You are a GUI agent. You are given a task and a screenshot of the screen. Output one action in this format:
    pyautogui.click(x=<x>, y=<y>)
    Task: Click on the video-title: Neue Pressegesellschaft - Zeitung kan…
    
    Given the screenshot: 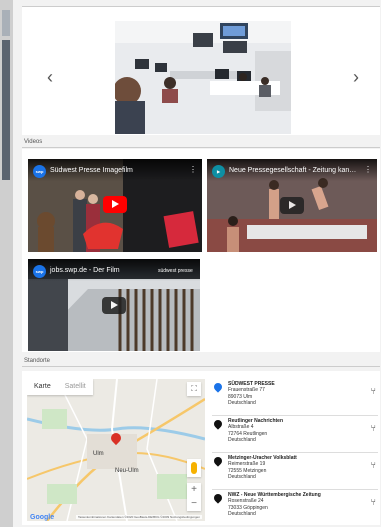 What is the action you would take?
    pyautogui.click(x=292, y=170)
    